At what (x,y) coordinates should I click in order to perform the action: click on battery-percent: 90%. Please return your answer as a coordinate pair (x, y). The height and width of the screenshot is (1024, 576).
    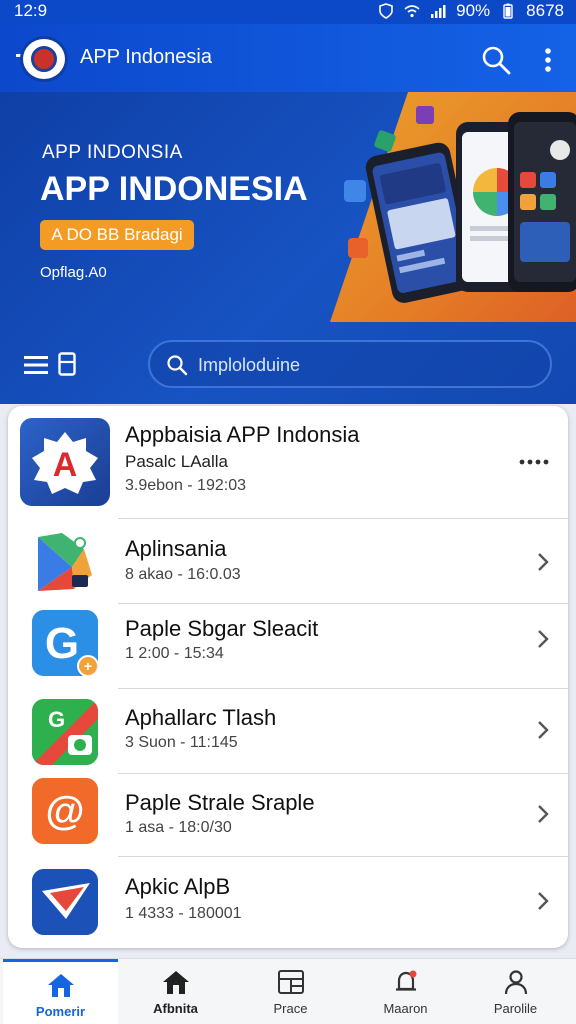
    Looking at the image, I should click on (473, 10).